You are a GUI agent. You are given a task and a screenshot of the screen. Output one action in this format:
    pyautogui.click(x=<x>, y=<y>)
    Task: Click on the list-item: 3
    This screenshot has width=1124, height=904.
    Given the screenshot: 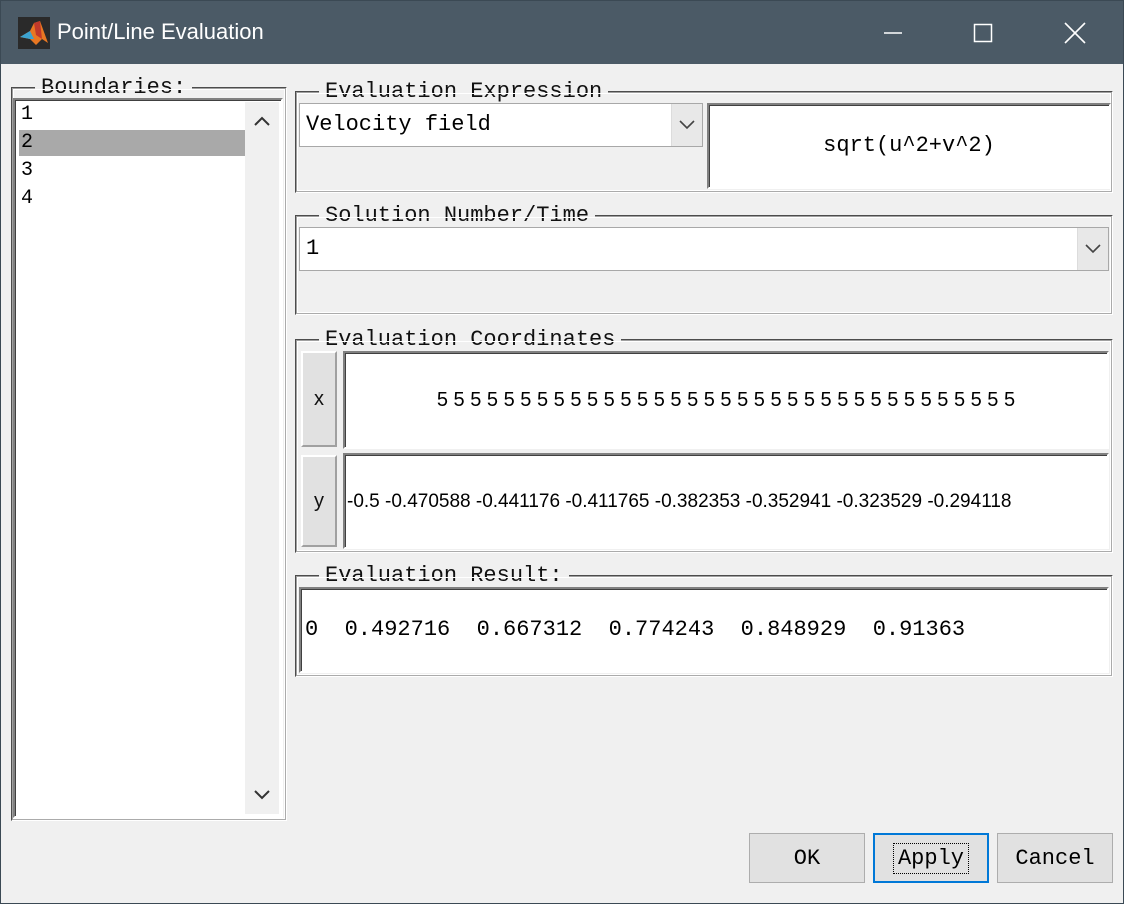 What is the action you would take?
    pyautogui.click(x=134, y=171)
    